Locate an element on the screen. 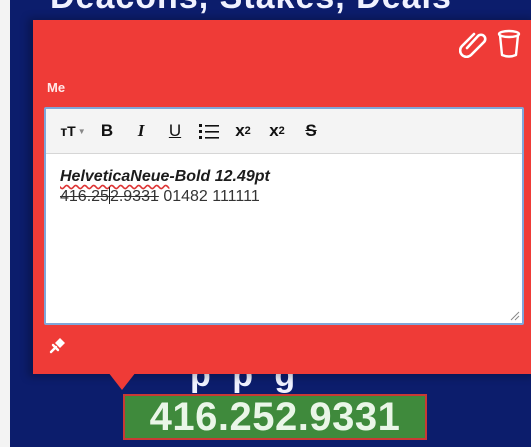 The width and height of the screenshot is (531, 447). underline-button: U is located at coordinates (175, 131).